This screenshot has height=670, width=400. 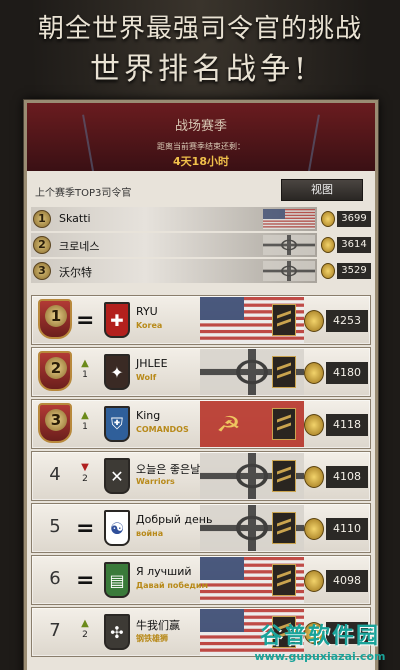 What do you see at coordinates (42, 219) in the screenshot?
I see `rank-badge: 1` at bounding box center [42, 219].